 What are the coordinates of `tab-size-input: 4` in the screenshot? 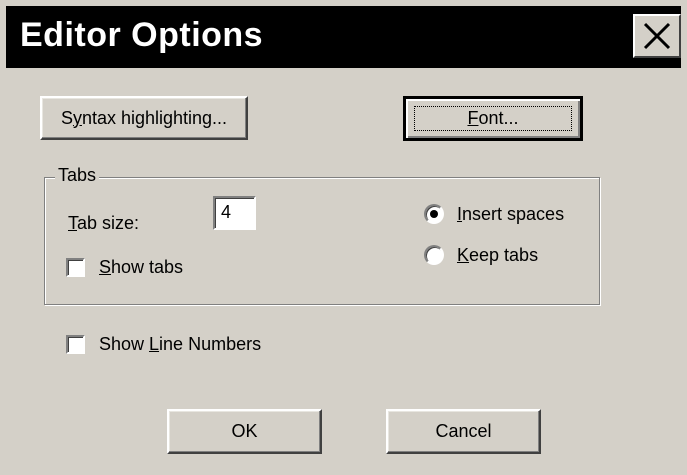 It's located at (234, 213).